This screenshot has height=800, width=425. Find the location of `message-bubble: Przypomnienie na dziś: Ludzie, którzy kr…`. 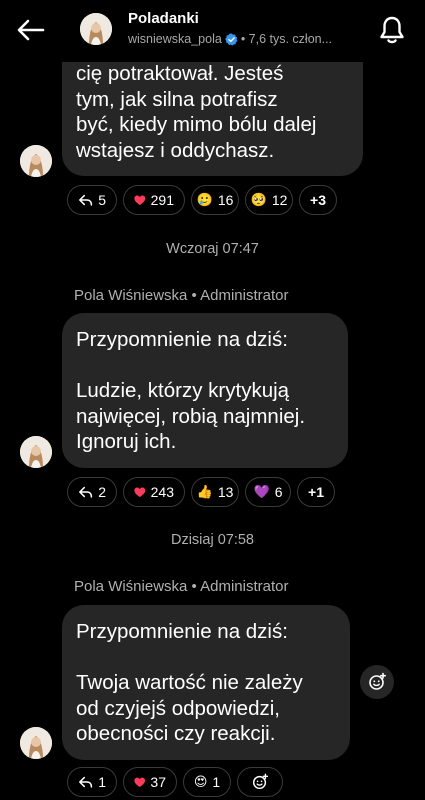

message-bubble: Przypomnienie na dziś: Ludzie, którzy kr… is located at coordinates (205, 390).